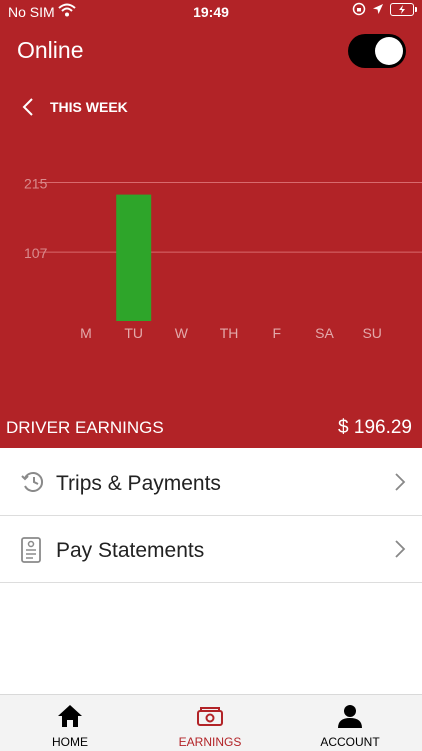 The image size is (422, 751). I want to click on menu-row-pay-statements: Pay Statements, so click(211, 549).